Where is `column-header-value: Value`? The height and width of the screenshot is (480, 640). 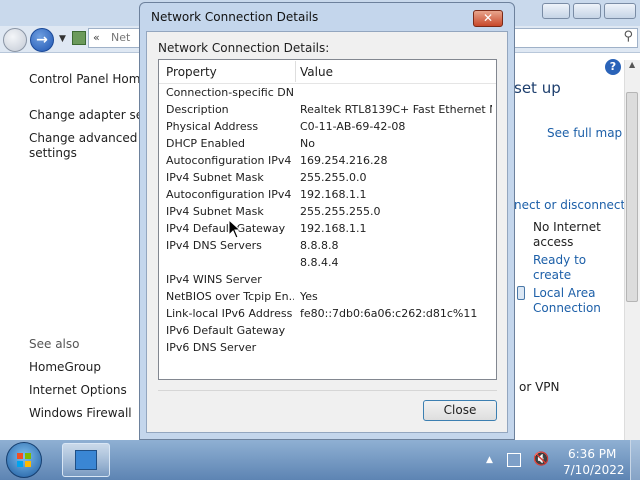 column-header-value: Value is located at coordinates (316, 72).